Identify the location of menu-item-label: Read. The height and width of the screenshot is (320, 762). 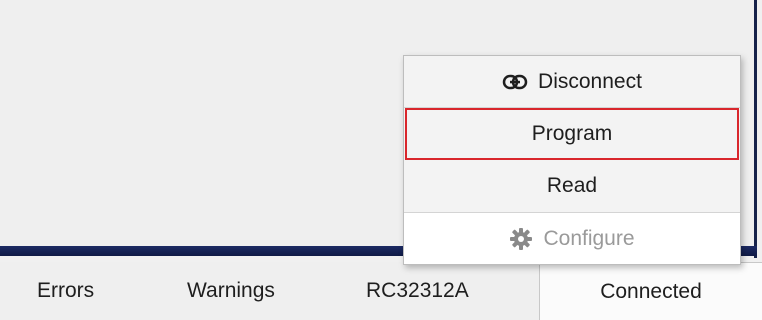
(572, 185).